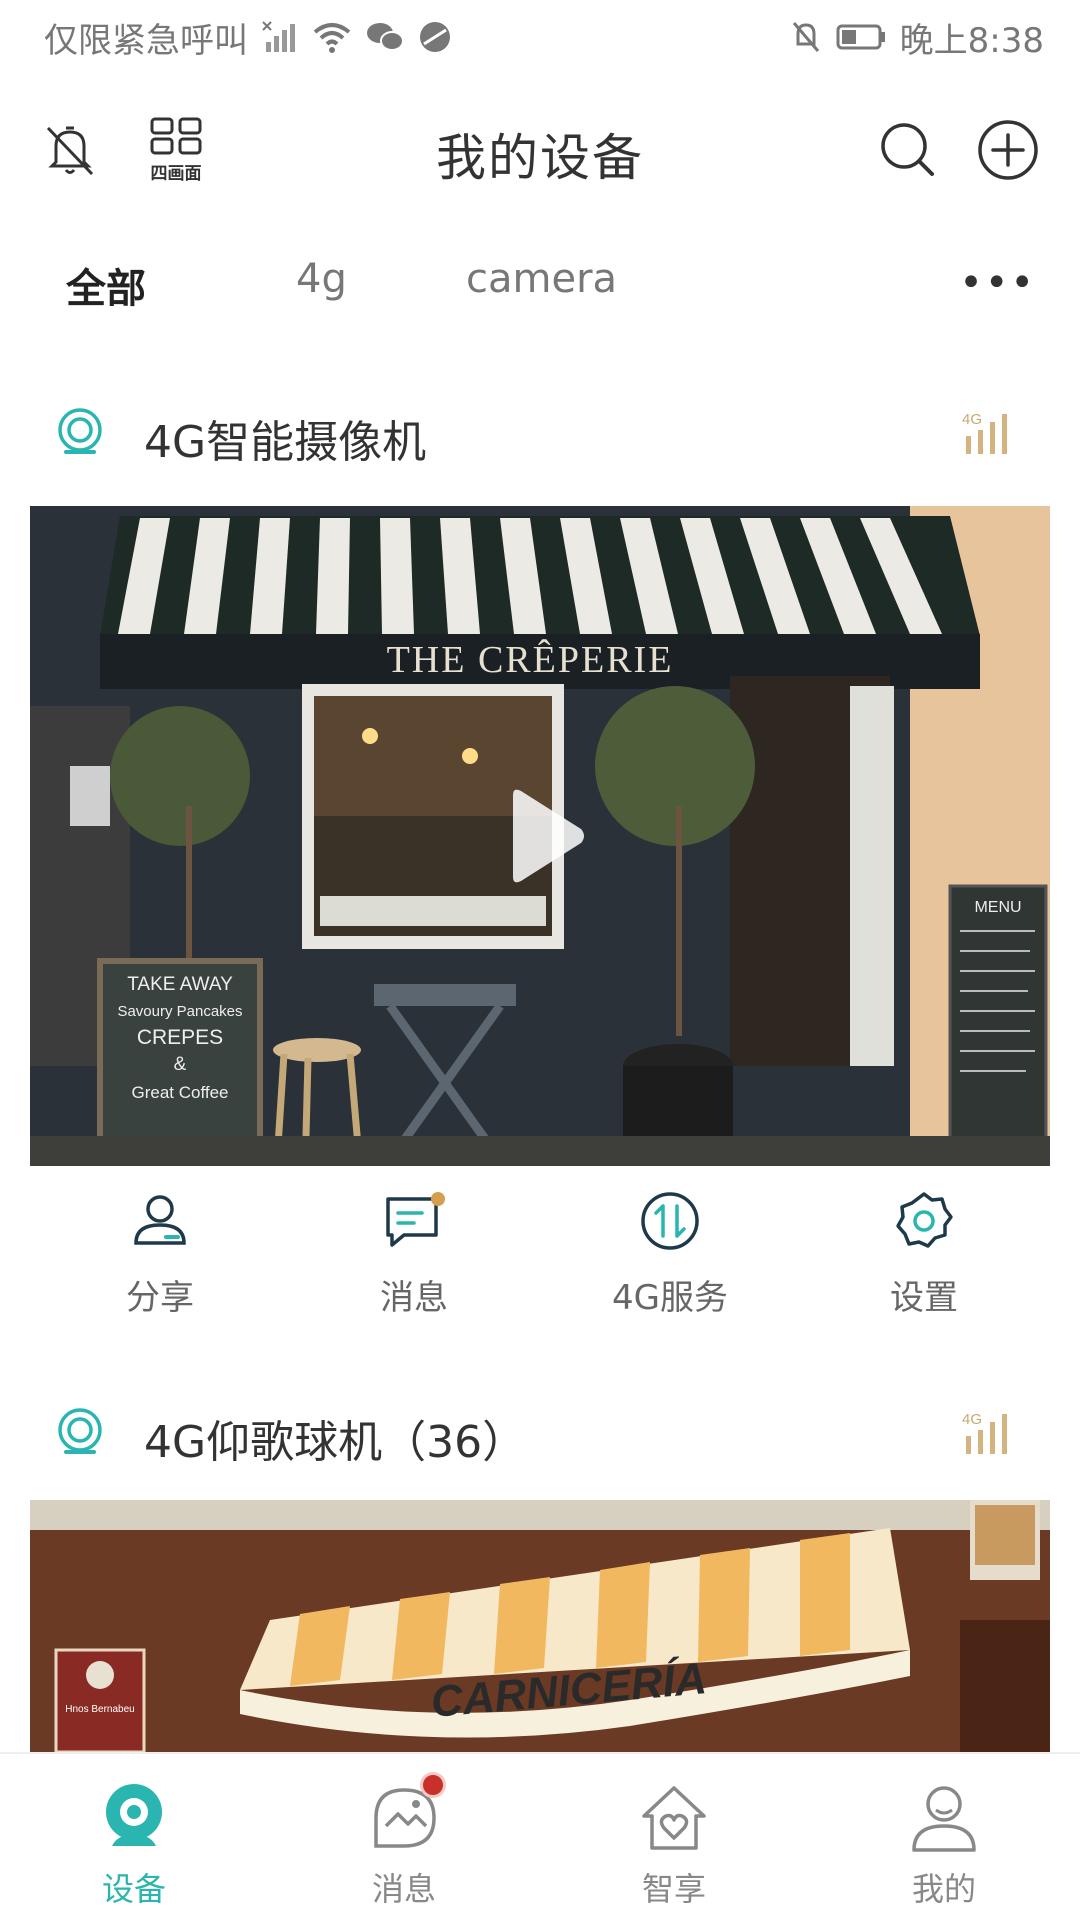 This screenshot has height=1920, width=1080. Describe the element at coordinates (670, 1252) in the screenshot. I see `4g-service-button: 4G服务` at that location.